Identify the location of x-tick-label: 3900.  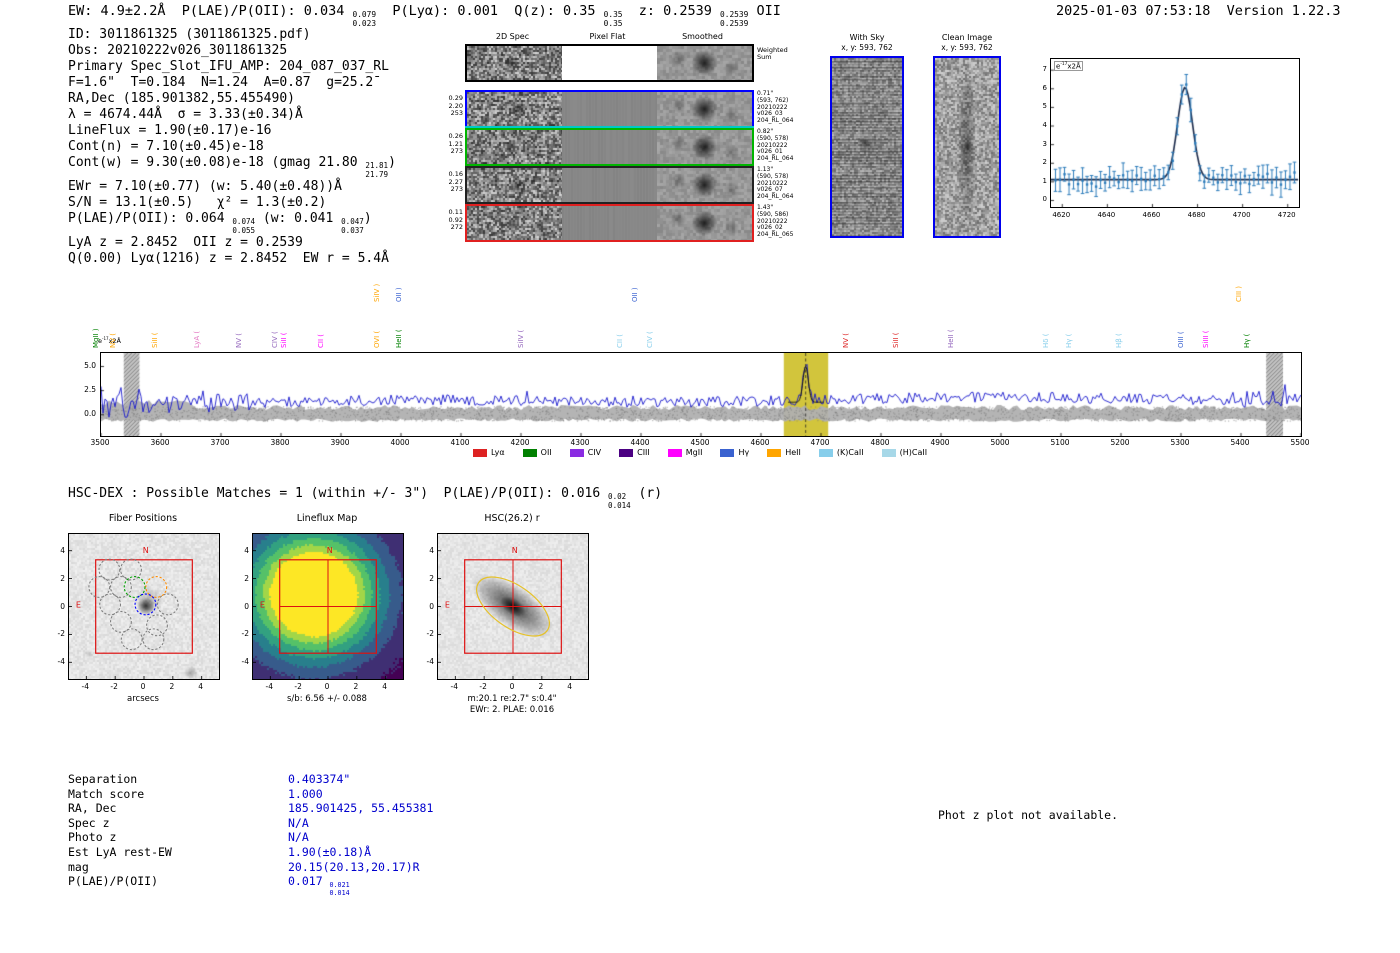
(340, 442).